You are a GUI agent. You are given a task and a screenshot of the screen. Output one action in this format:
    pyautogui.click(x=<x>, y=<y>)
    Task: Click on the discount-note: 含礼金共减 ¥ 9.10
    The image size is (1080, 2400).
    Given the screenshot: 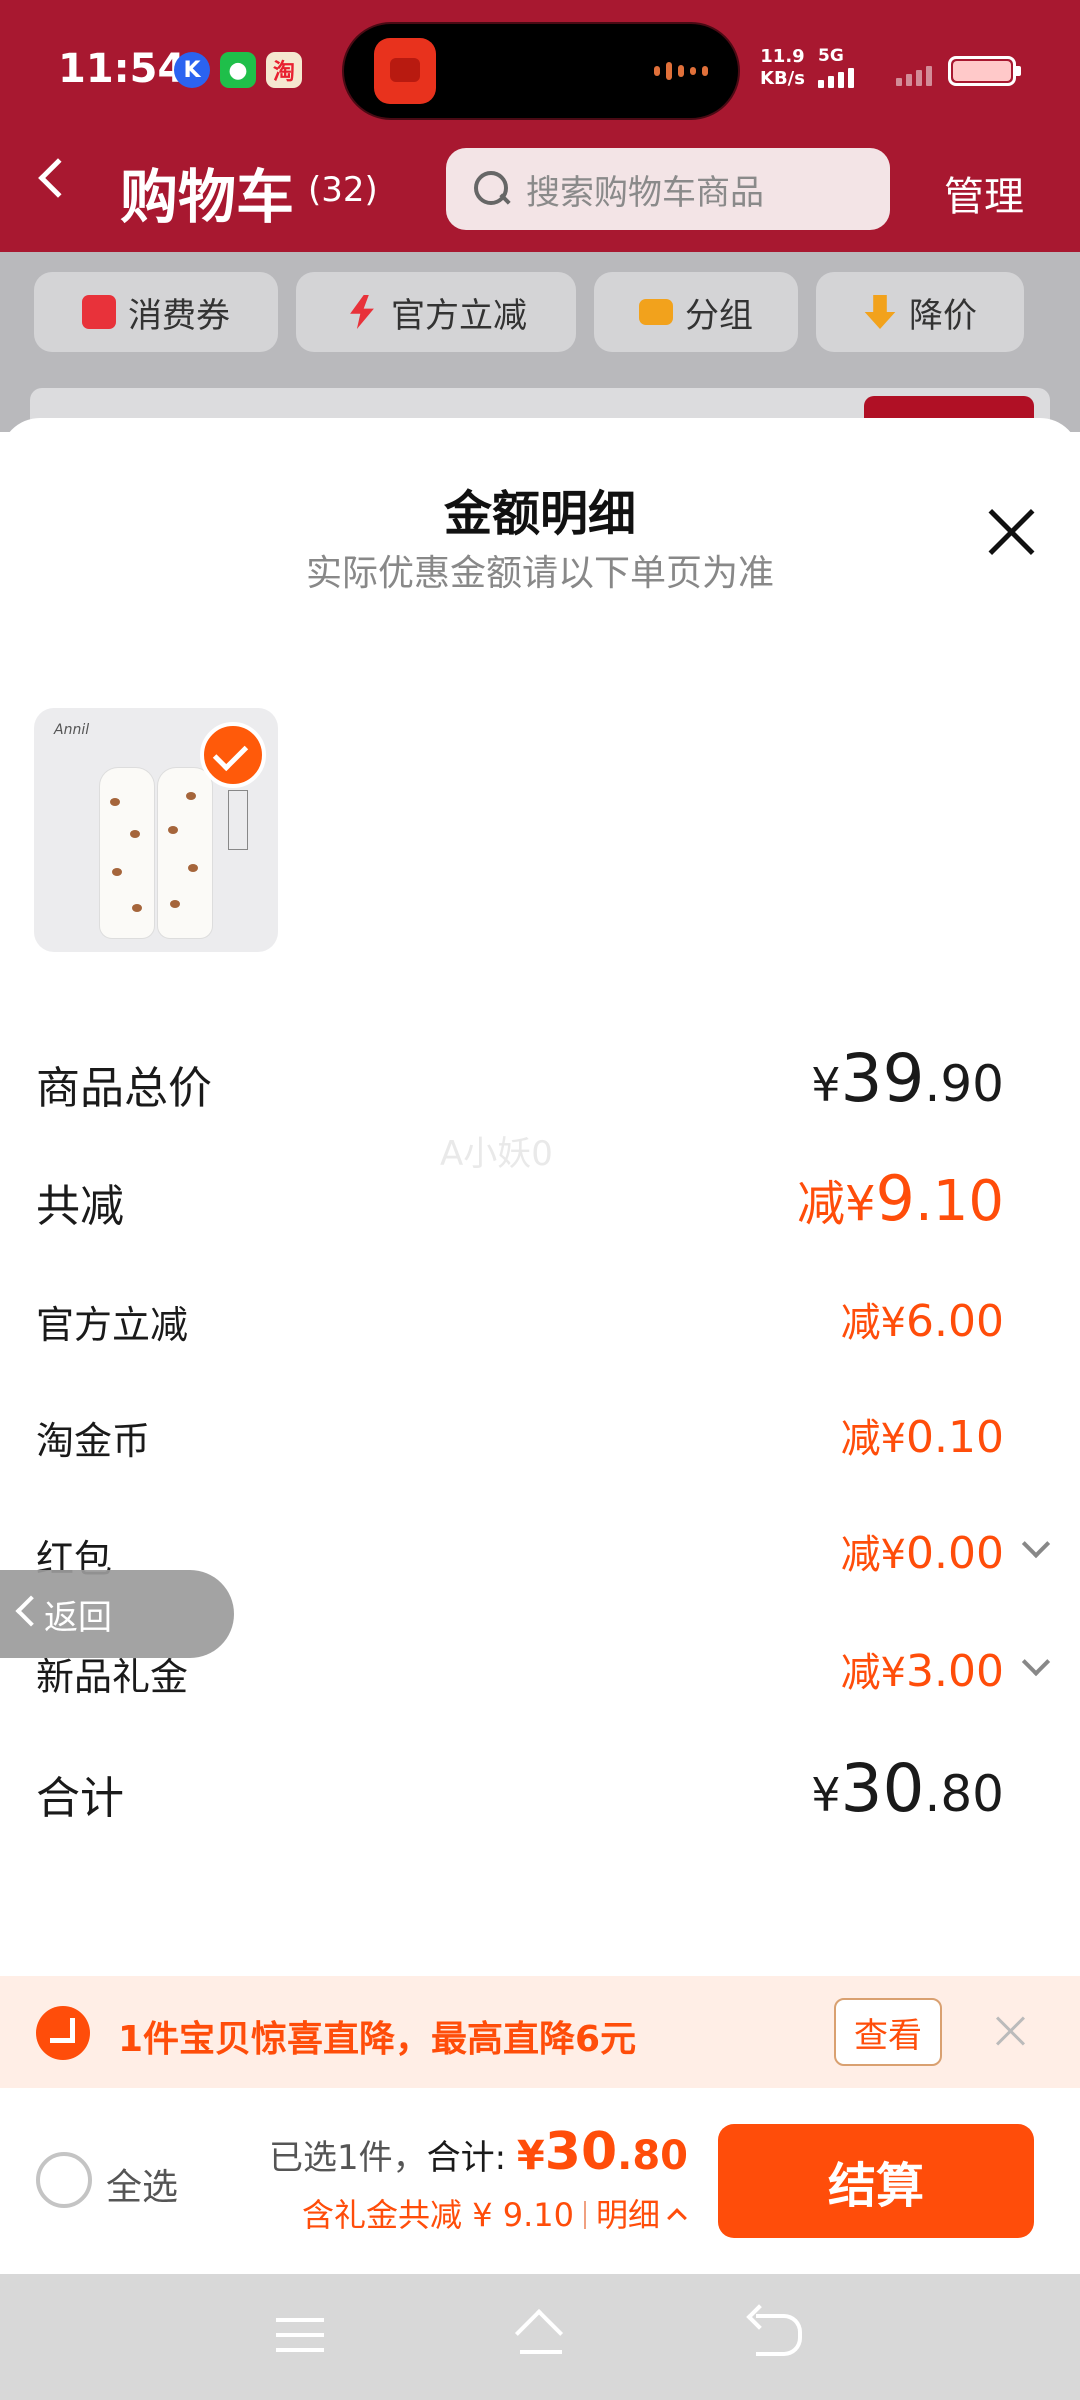 What is the action you would take?
    pyautogui.click(x=438, y=2215)
    